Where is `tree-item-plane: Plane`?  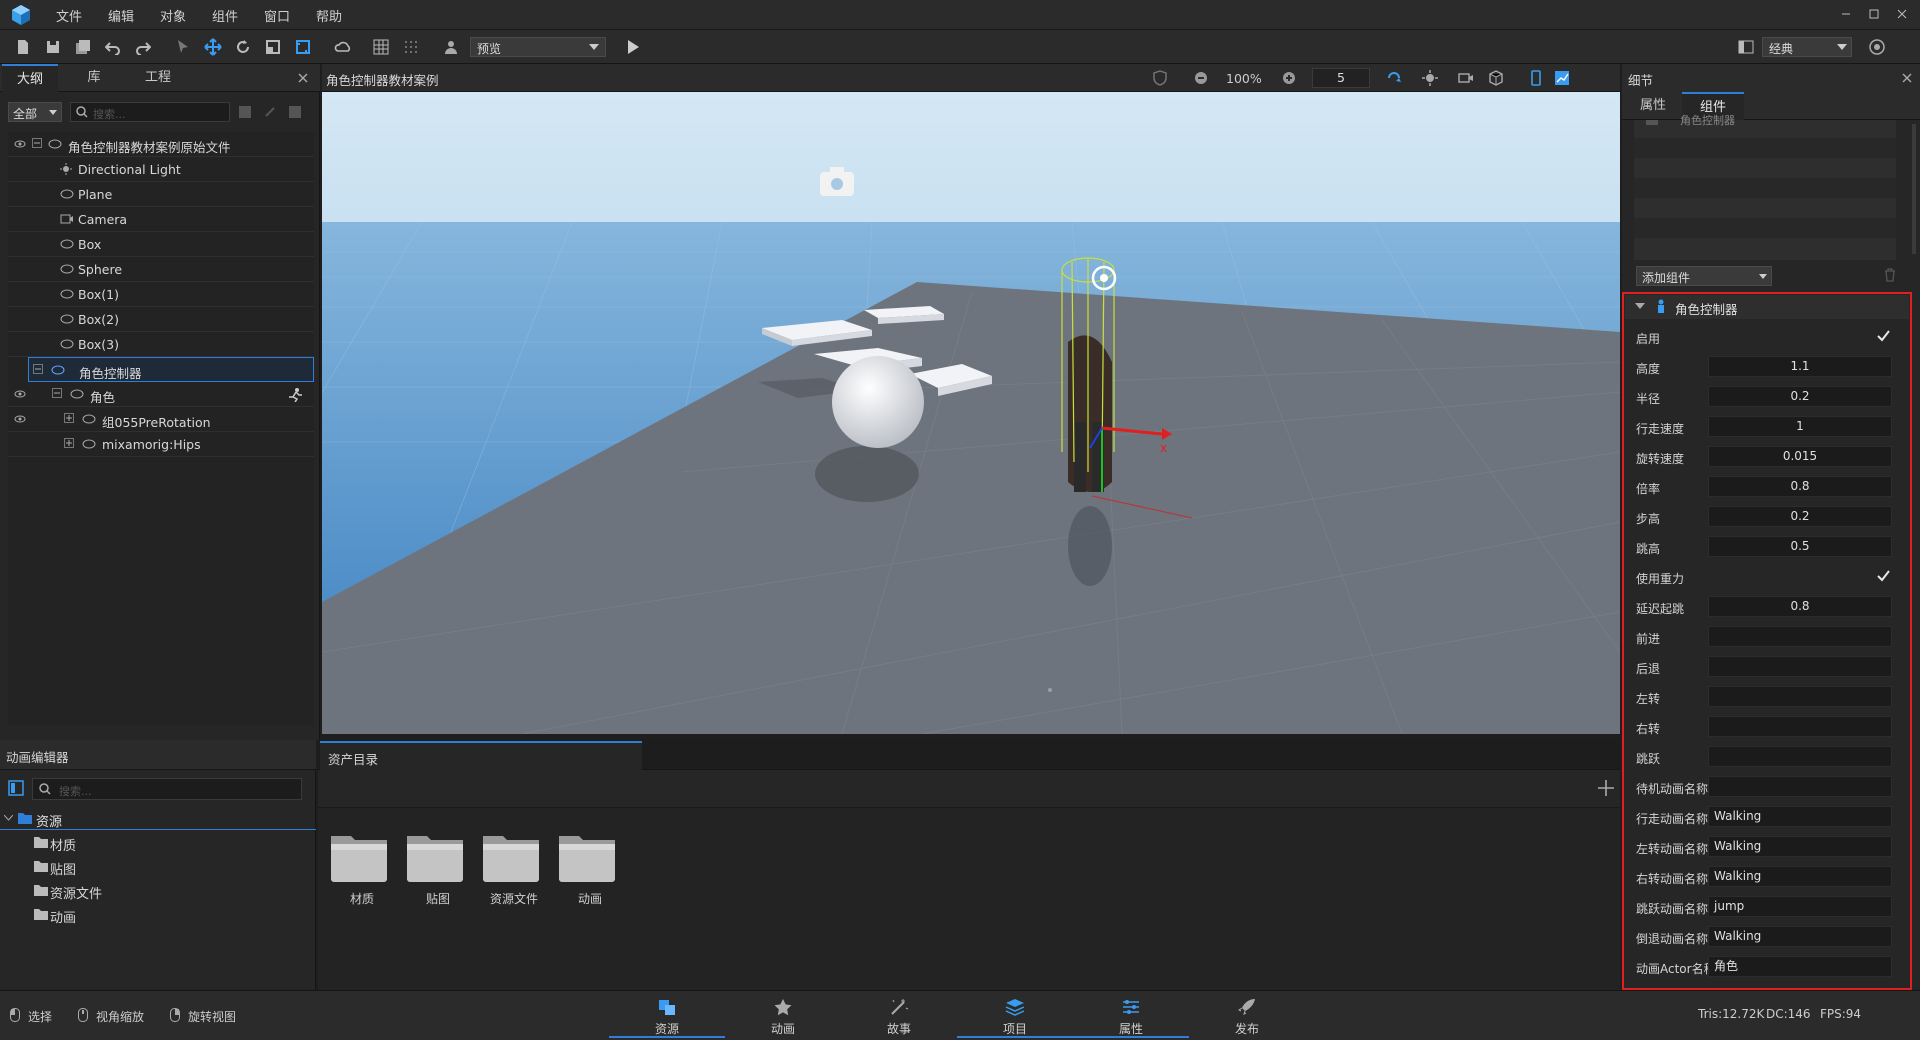
tree-item-plane: Plane is located at coordinates (161, 194).